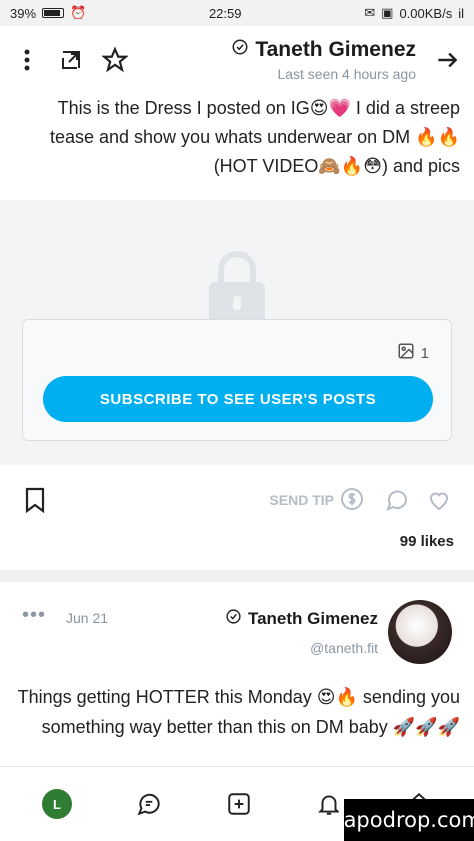 The width and height of the screenshot is (474, 841). What do you see at coordinates (237, 576) in the screenshot?
I see `post-divider` at bounding box center [237, 576].